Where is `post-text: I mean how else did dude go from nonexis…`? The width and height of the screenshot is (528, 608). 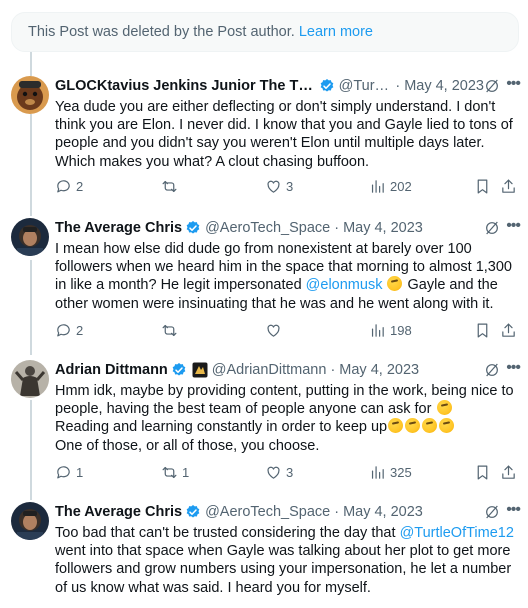
post-text: I mean how else did dude go from nonexis… is located at coordinates (285, 276).